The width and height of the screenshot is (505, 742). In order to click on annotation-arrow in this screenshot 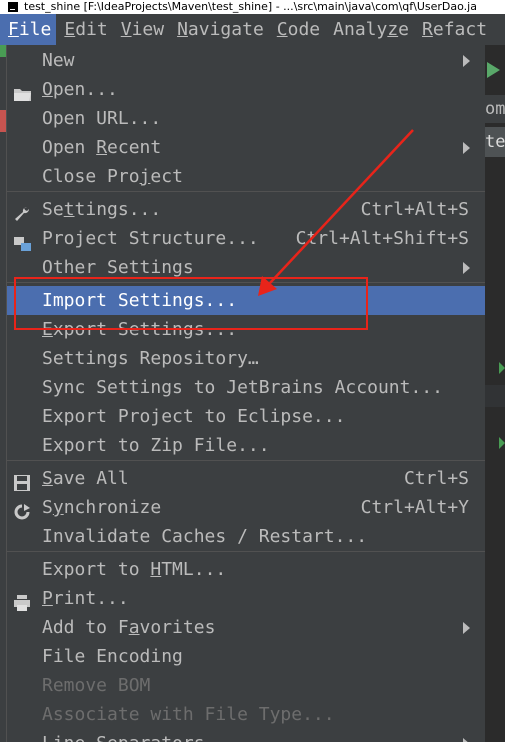, I will do `click(336, 212)`.